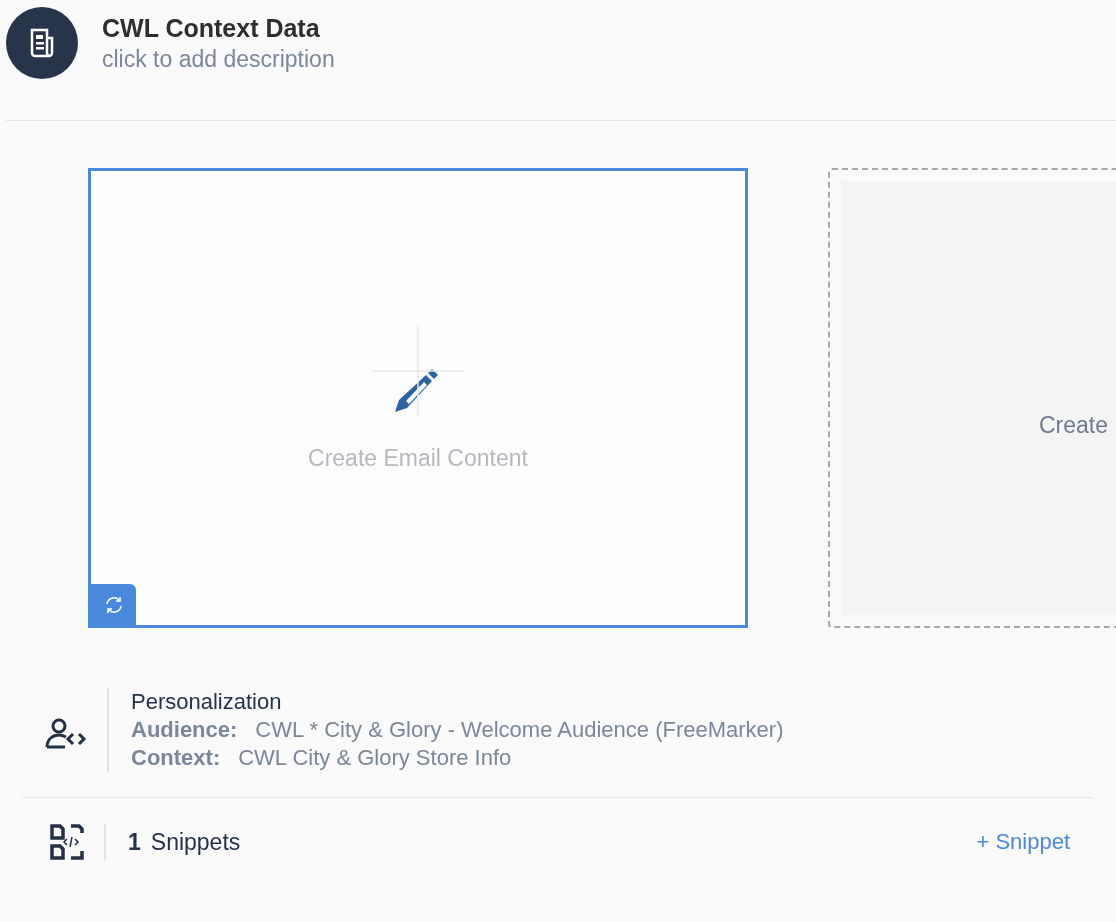  What do you see at coordinates (972, 398) in the screenshot?
I see `placeholder-card: Create` at bounding box center [972, 398].